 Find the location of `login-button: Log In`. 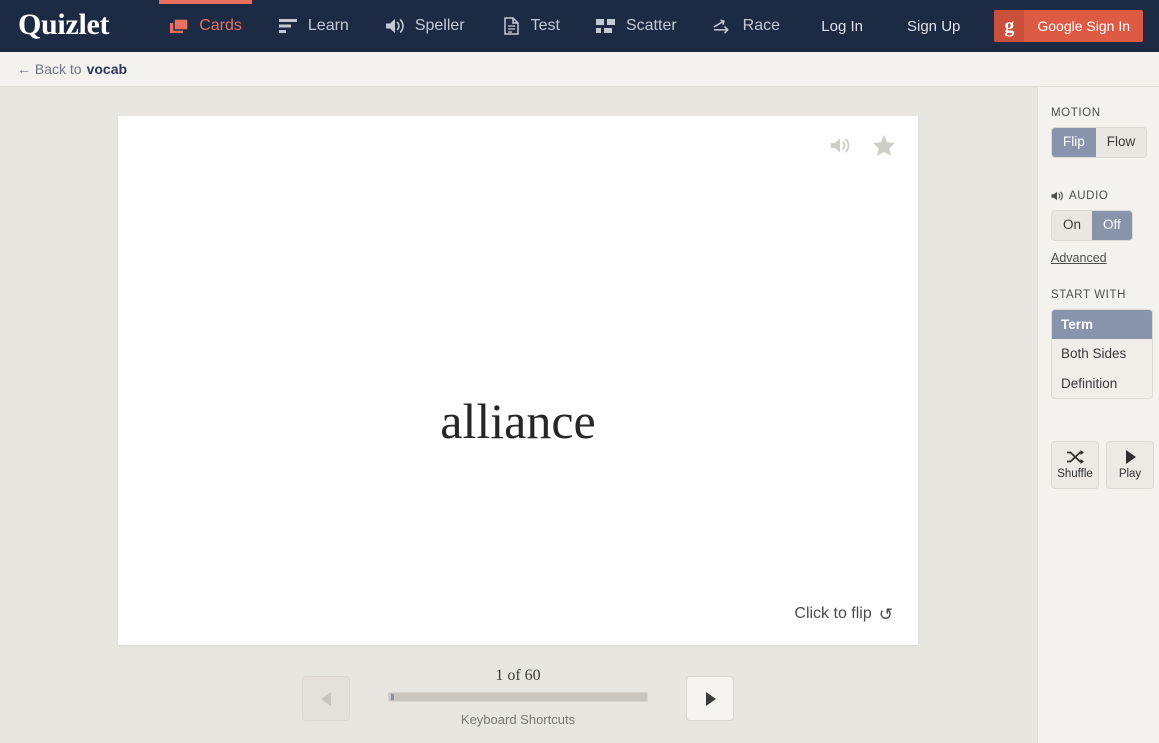

login-button: Log In is located at coordinates (842, 26).